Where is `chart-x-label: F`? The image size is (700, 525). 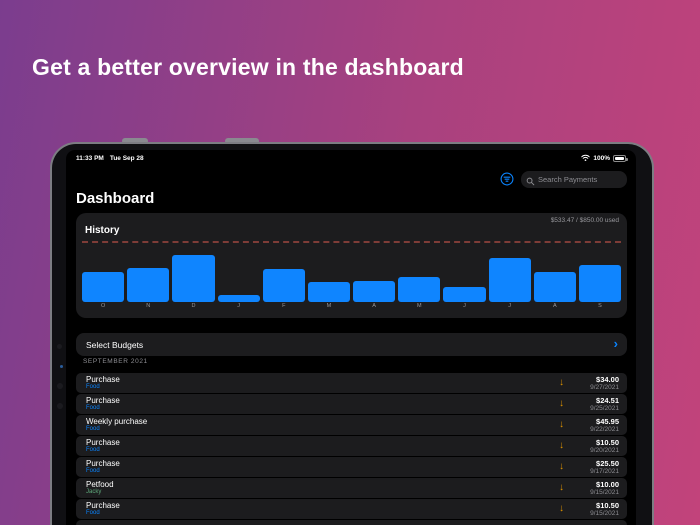 chart-x-label: F is located at coordinates (284, 306).